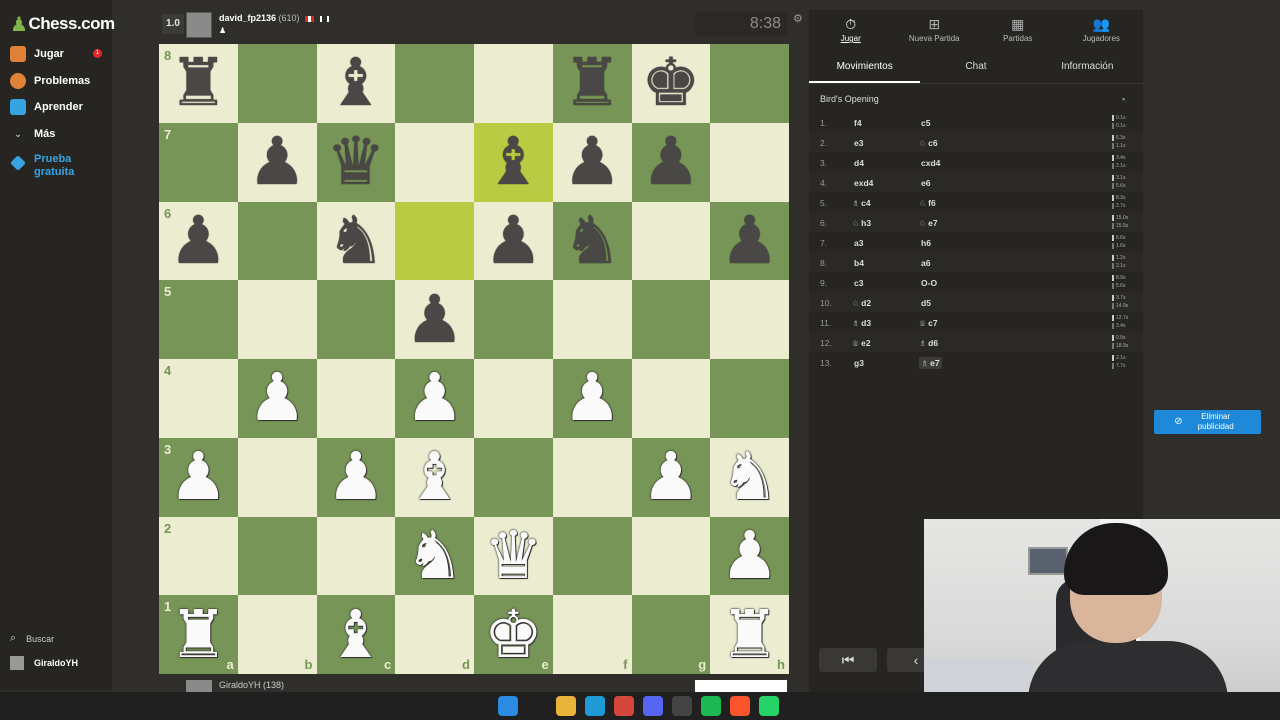 Image resolution: width=1280 pixels, height=720 pixels. I want to click on square-e7: ♝, so click(513, 162).